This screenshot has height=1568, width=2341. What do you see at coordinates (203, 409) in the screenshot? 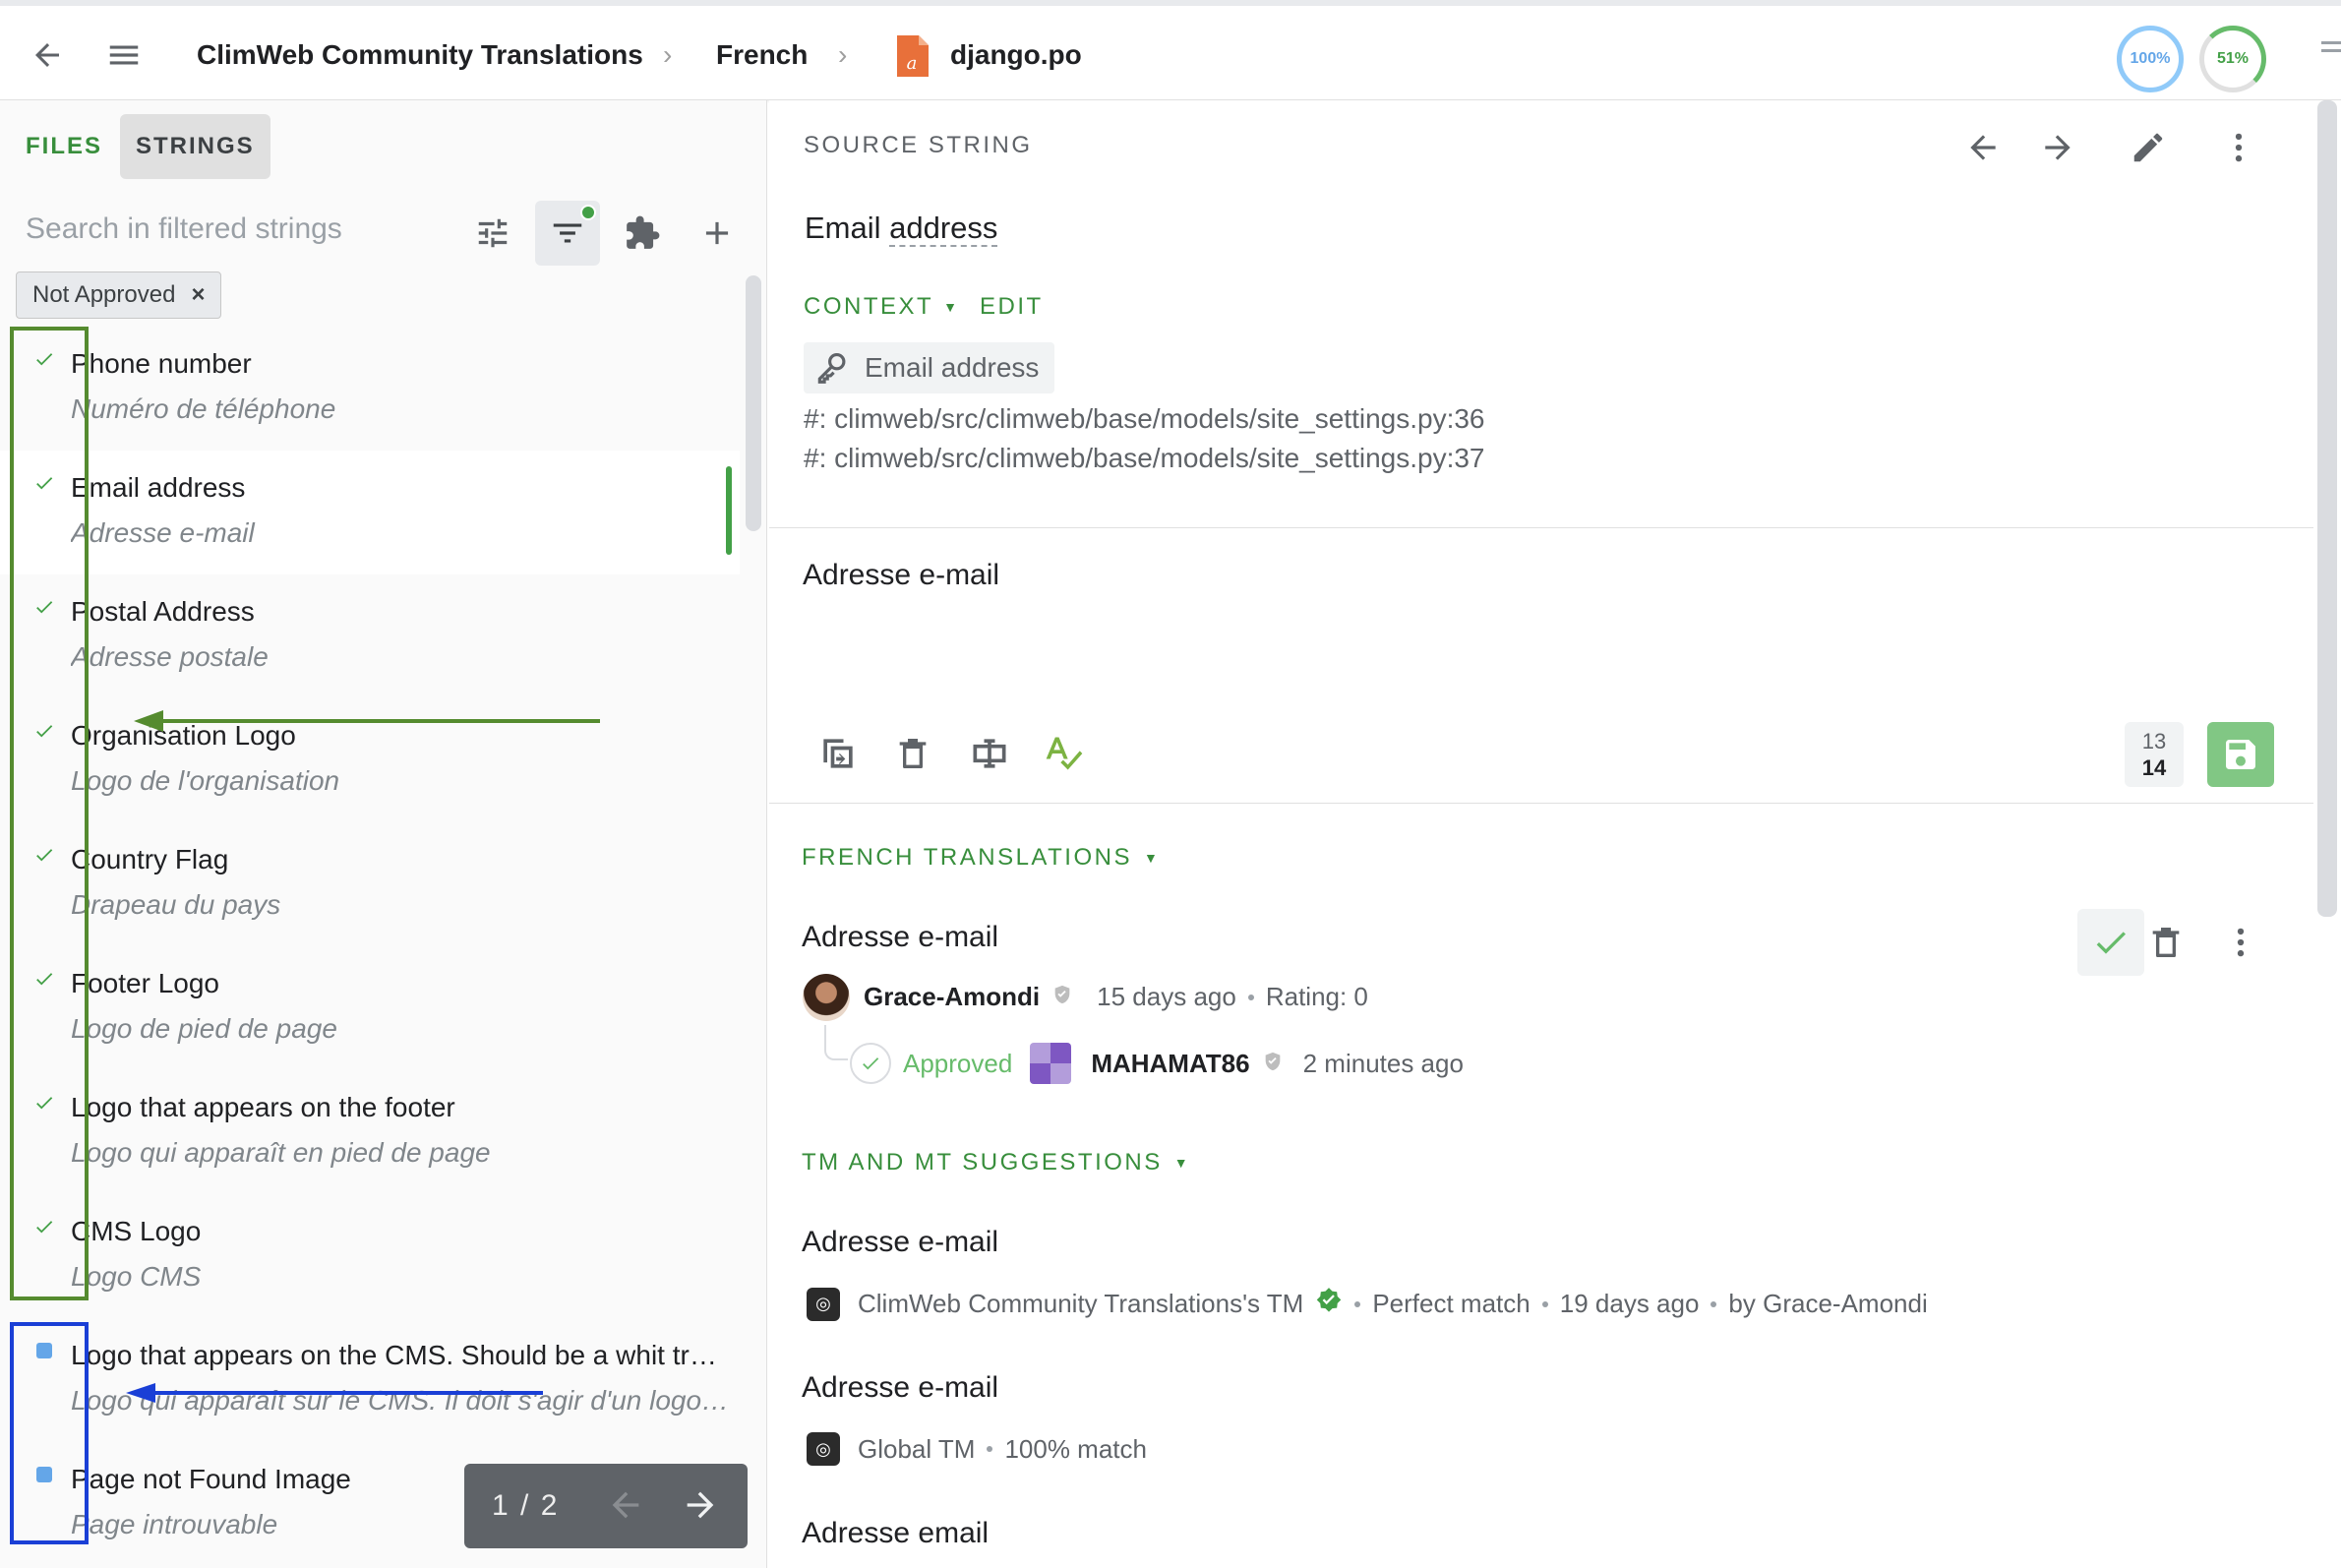
I see `string-translation-text: Numéro de téléphone` at bounding box center [203, 409].